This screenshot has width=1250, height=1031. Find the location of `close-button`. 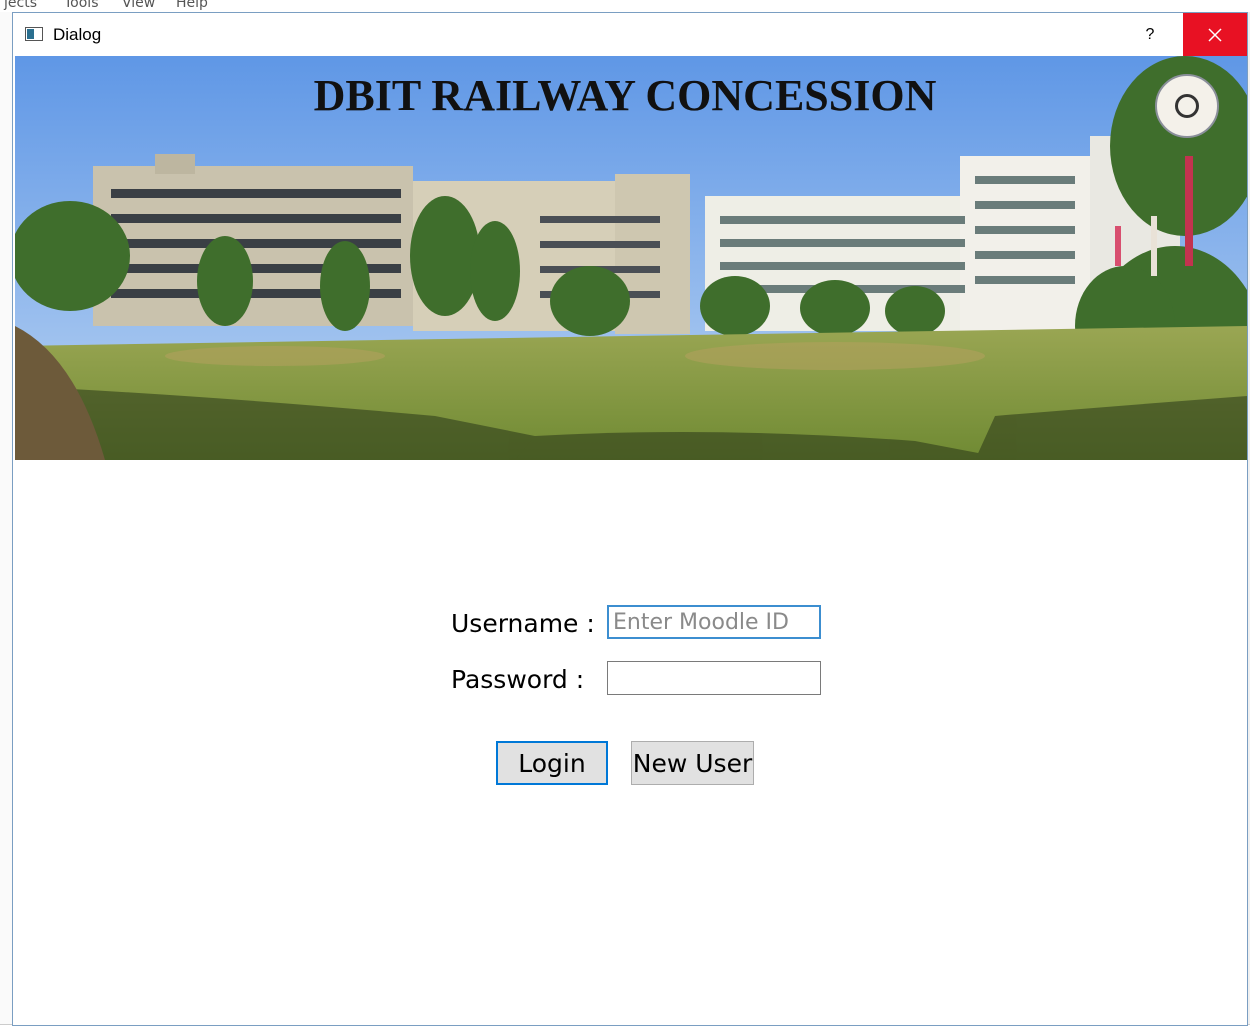

close-button is located at coordinates (1215, 34).